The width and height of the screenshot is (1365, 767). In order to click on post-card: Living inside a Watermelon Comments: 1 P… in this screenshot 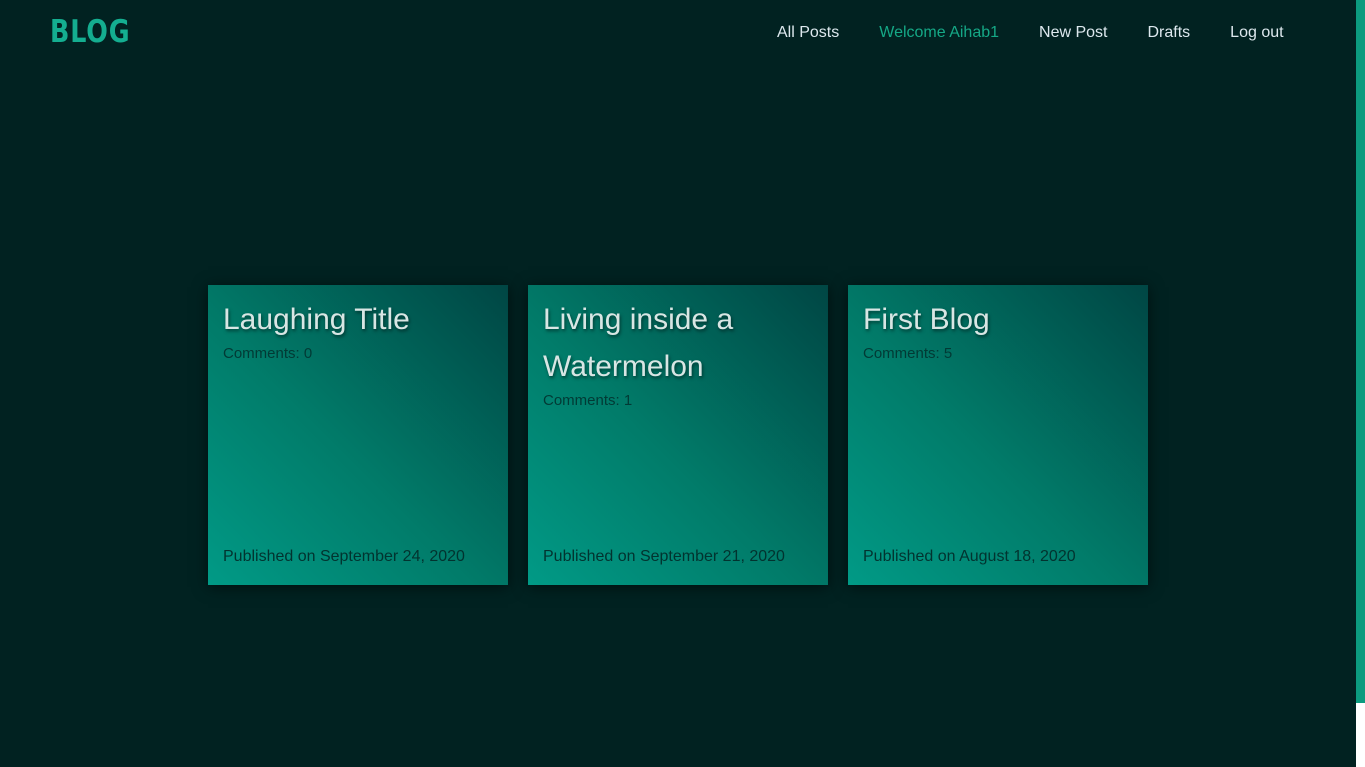, I will do `click(678, 435)`.